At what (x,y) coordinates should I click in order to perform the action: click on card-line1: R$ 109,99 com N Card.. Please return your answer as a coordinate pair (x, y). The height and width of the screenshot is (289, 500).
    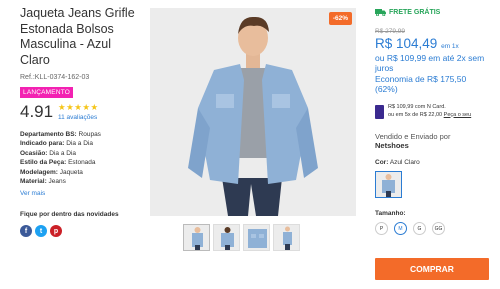
    Looking at the image, I should click on (417, 107).